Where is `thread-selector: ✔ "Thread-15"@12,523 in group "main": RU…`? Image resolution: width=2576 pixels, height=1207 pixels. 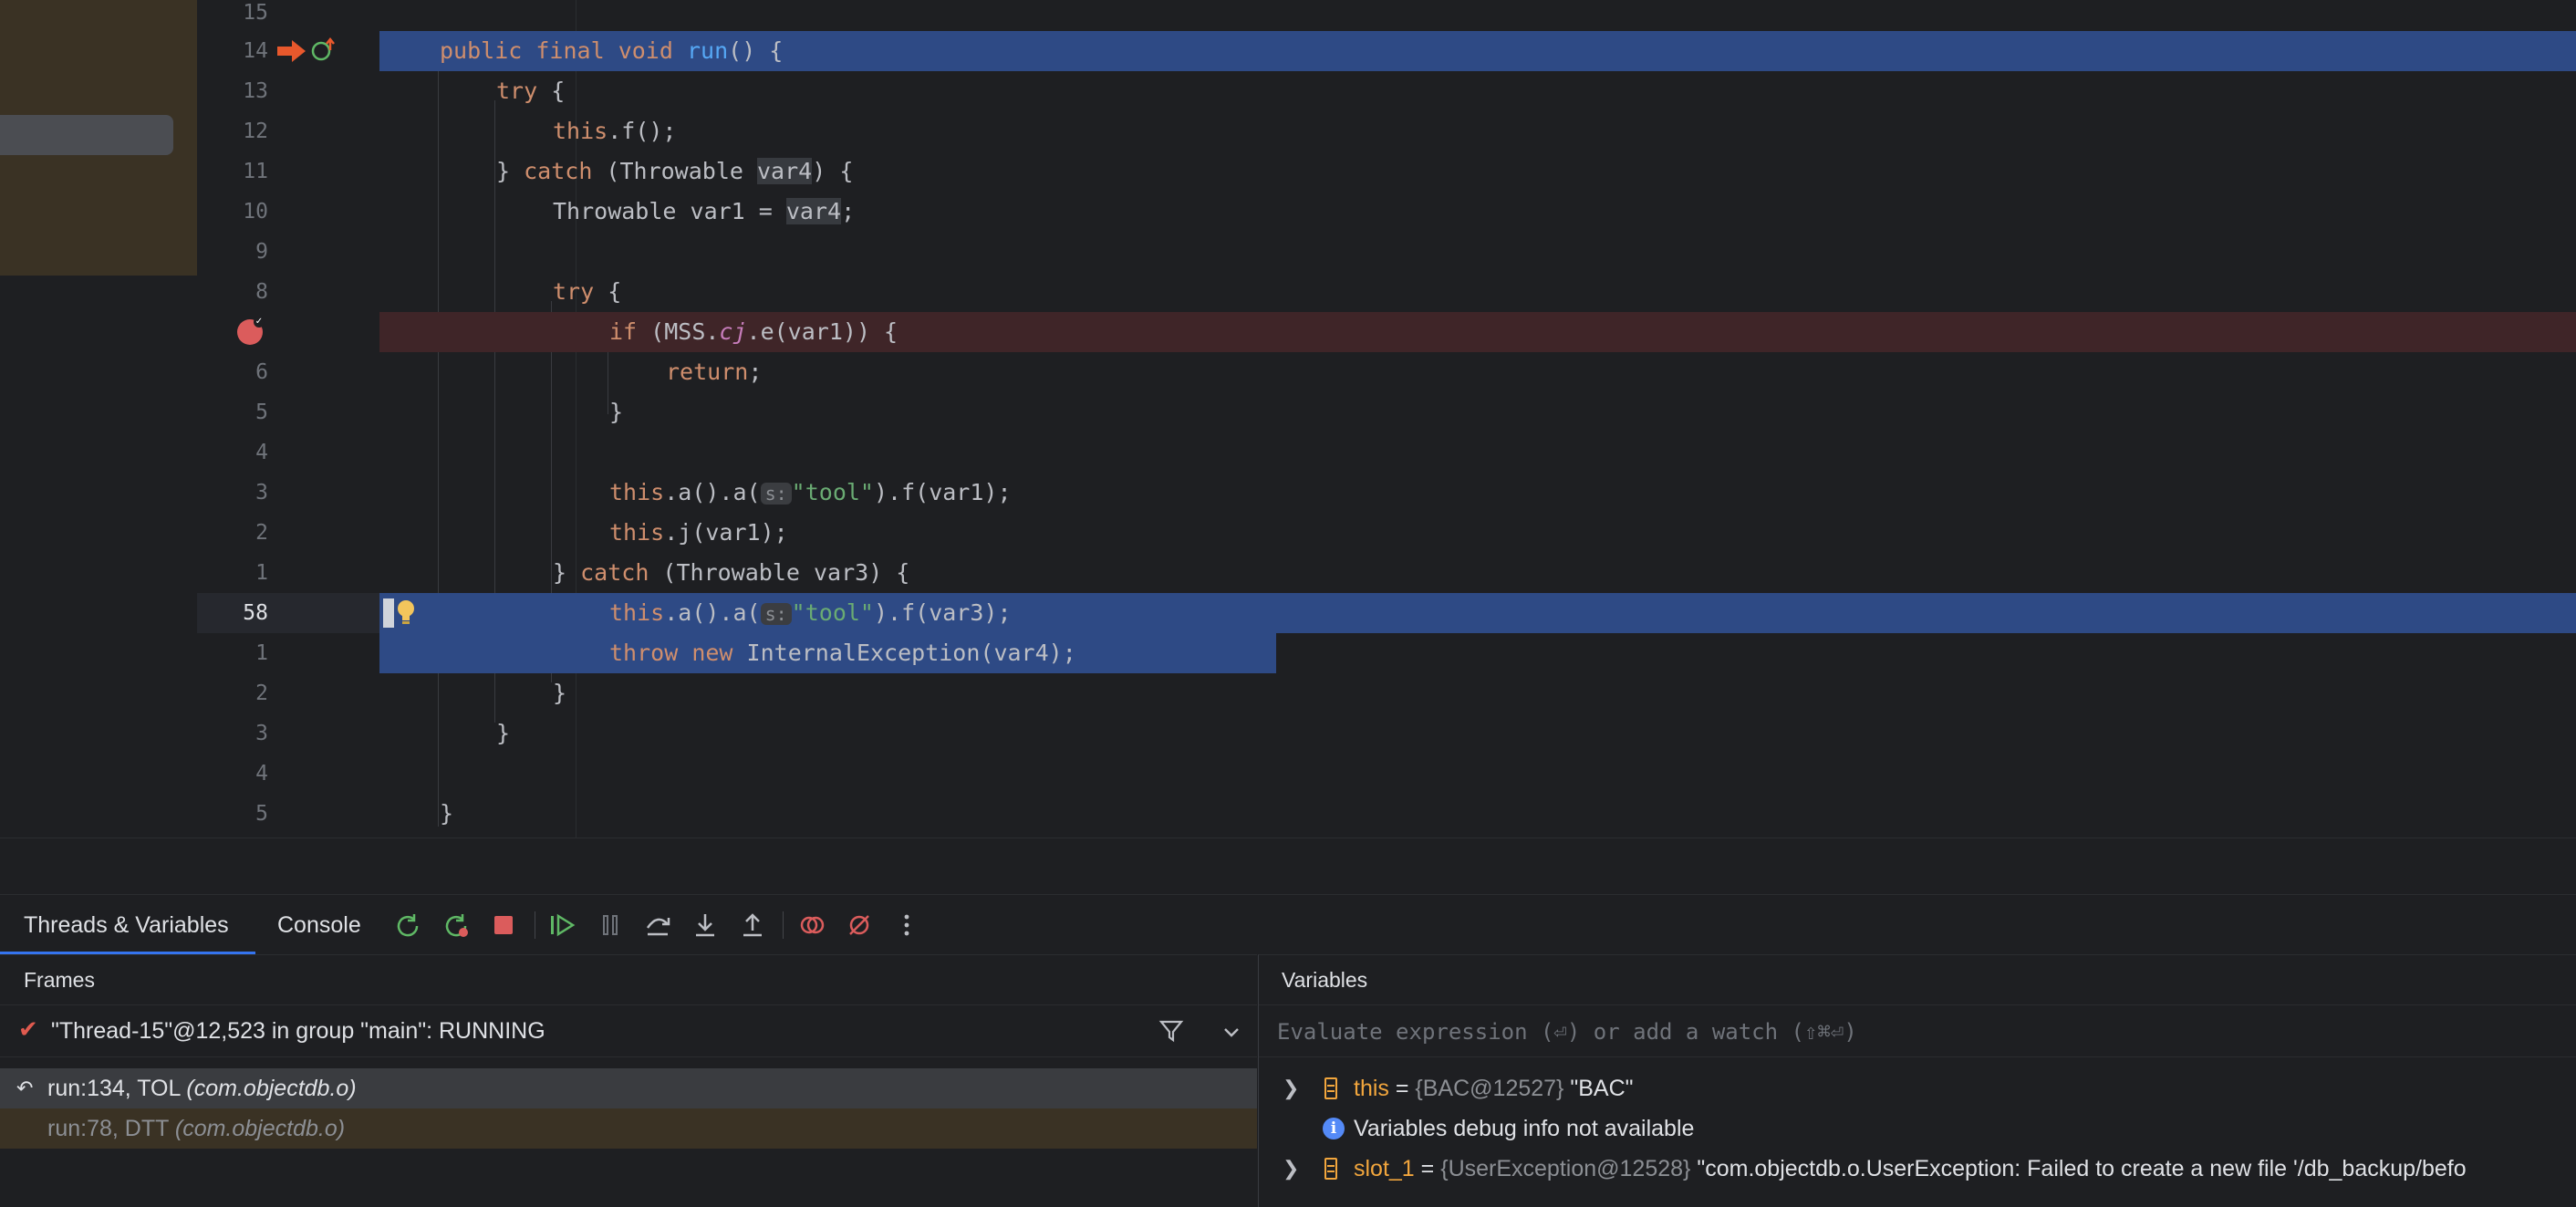
thread-selector: ✔ "Thread-15"@12,523 in group "main": RU… is located at coordinates (628, 1030).